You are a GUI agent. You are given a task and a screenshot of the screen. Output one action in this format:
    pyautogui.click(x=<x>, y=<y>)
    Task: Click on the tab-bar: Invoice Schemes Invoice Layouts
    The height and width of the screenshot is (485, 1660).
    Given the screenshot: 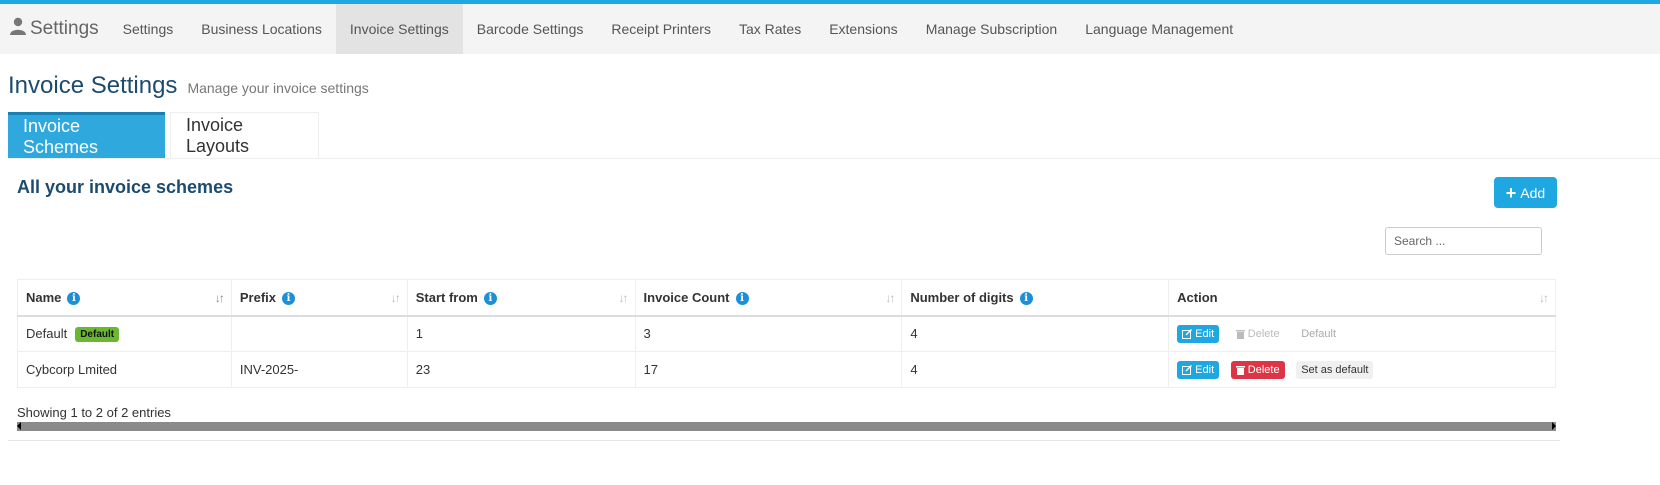 What is the action you would take?
    pyautogui.click(x=163, y=135)
    